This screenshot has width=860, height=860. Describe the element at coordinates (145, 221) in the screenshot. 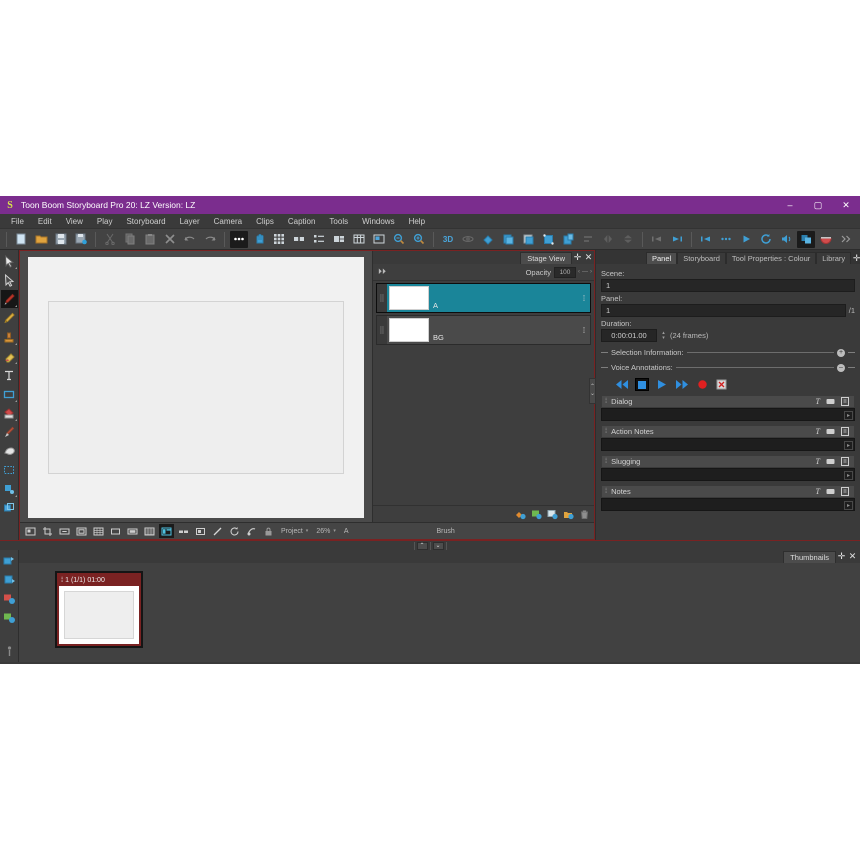

I see `menu-storyboard: Storyboard` at that location.